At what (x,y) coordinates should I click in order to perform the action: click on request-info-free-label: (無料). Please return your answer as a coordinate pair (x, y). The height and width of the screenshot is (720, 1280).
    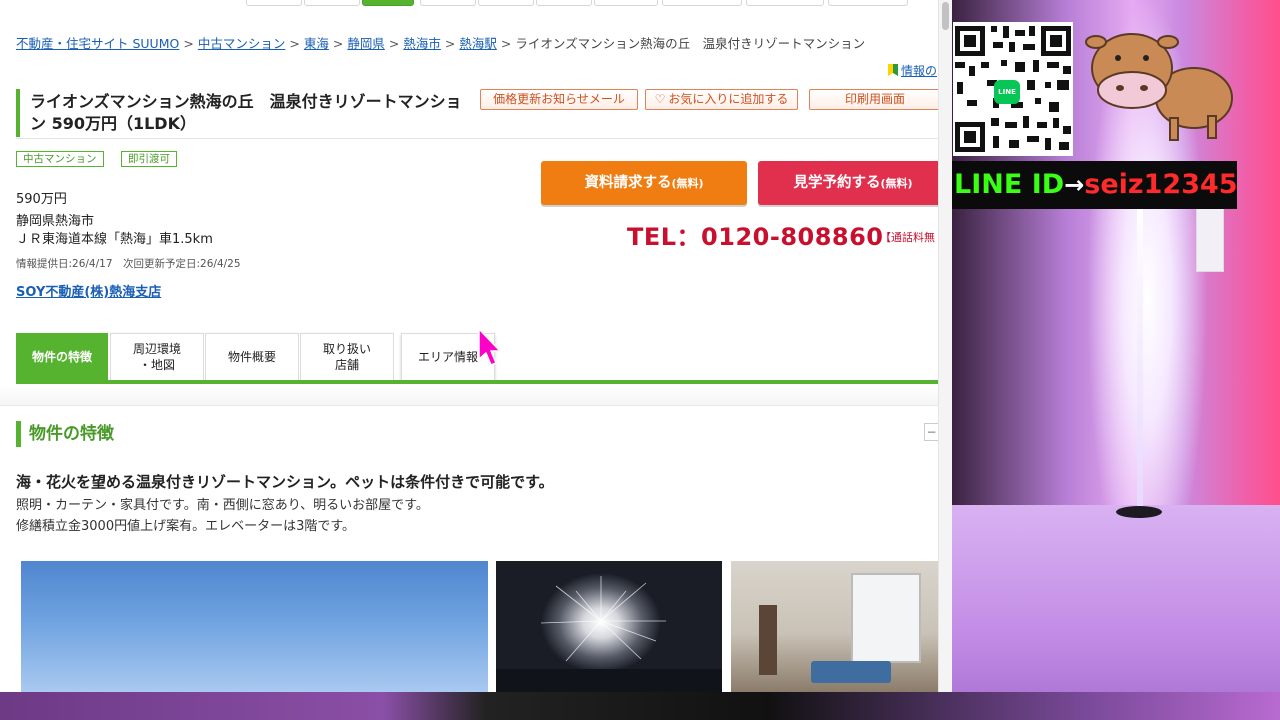
    Looking at the image, I should click on (687, 183).